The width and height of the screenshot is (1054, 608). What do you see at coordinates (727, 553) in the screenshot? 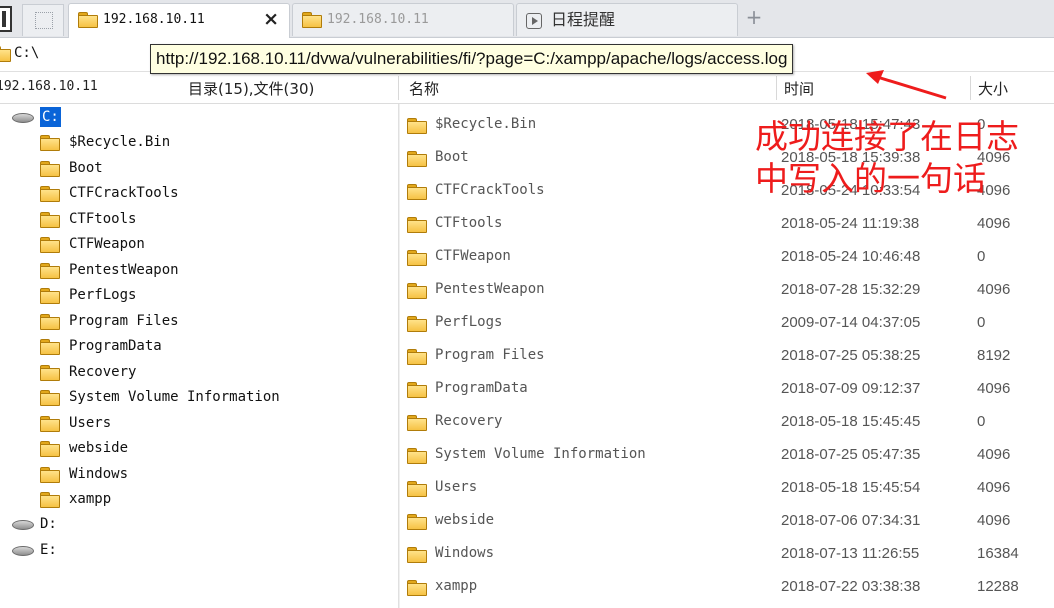
I see `list-row: Windows 2018-07-13 11:26:55 16384` at bounding box center [727, 553].